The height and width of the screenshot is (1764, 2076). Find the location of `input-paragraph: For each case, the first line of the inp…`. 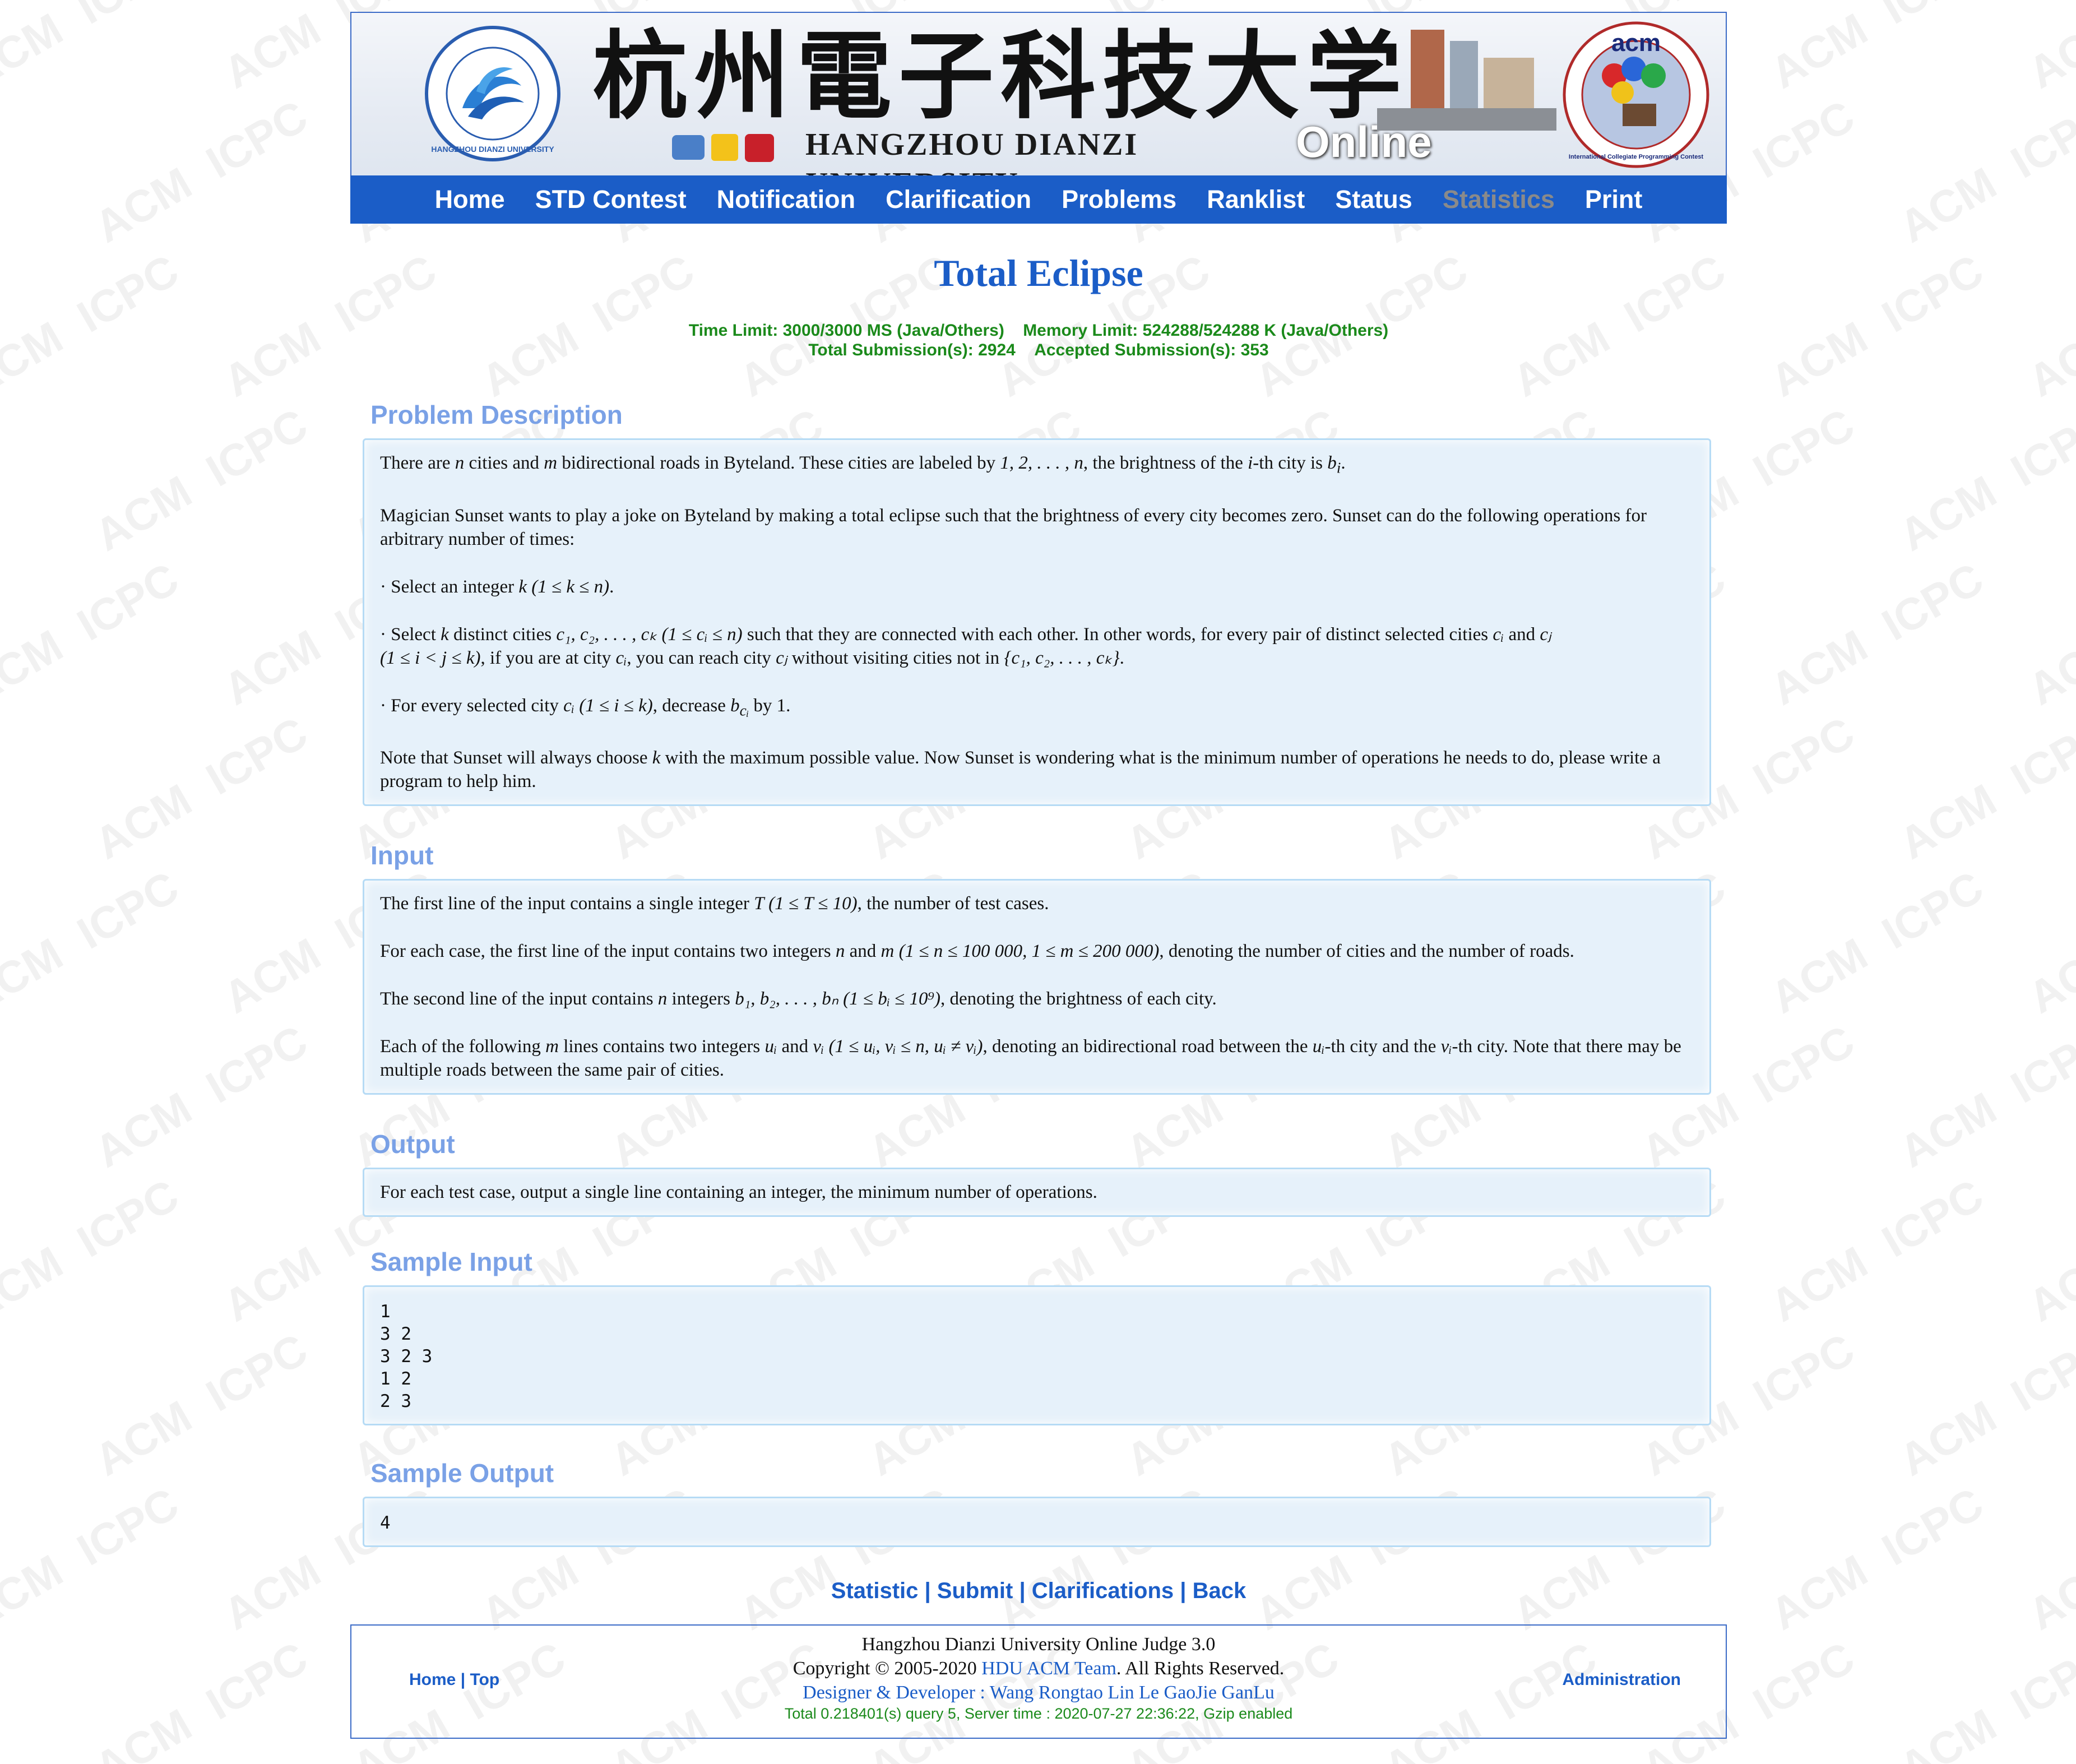

input-paragraph: For each case, the first line of the inp… is located at coordinates (1037, 951).